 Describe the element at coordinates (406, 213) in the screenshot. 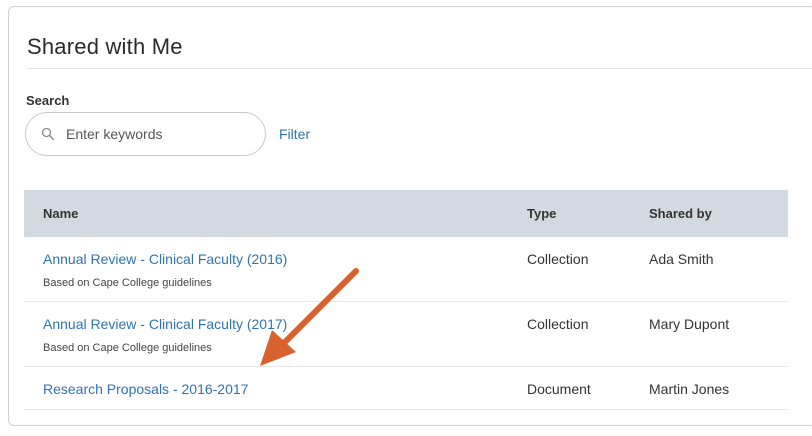

I see `table-header: Name Type Shared by` at that location.